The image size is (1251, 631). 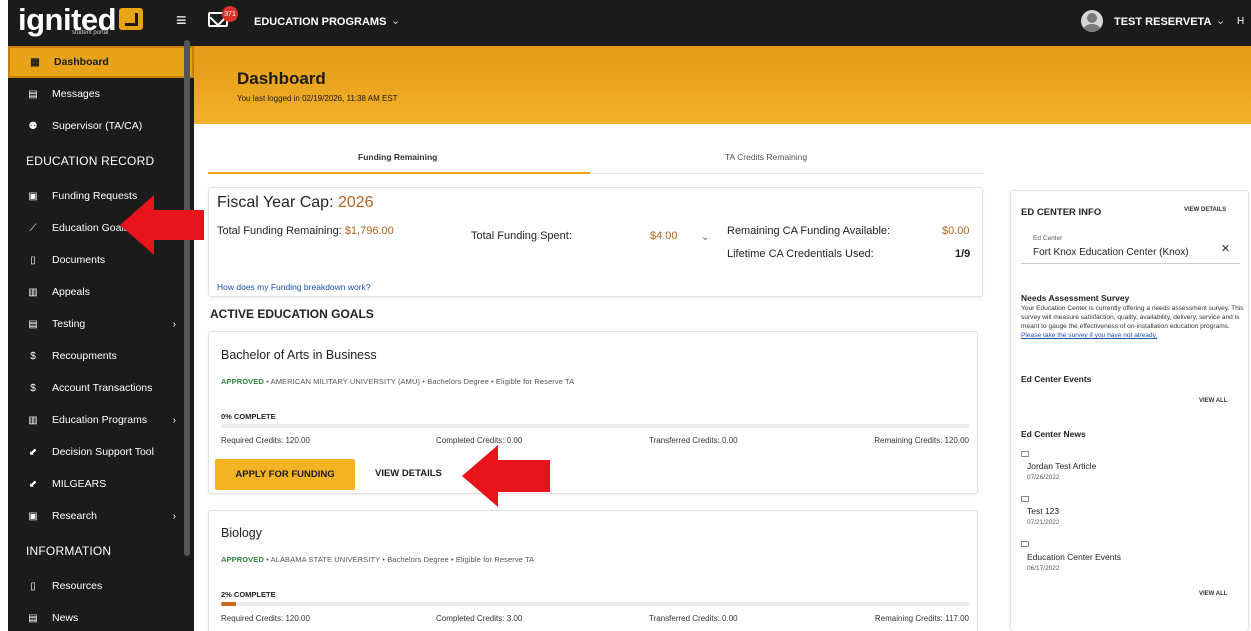 What do you see at coordinates (1074, 557) in the screenshot?
I see `news-item-title: Education Center Events` at bounding box center [1074, 557].